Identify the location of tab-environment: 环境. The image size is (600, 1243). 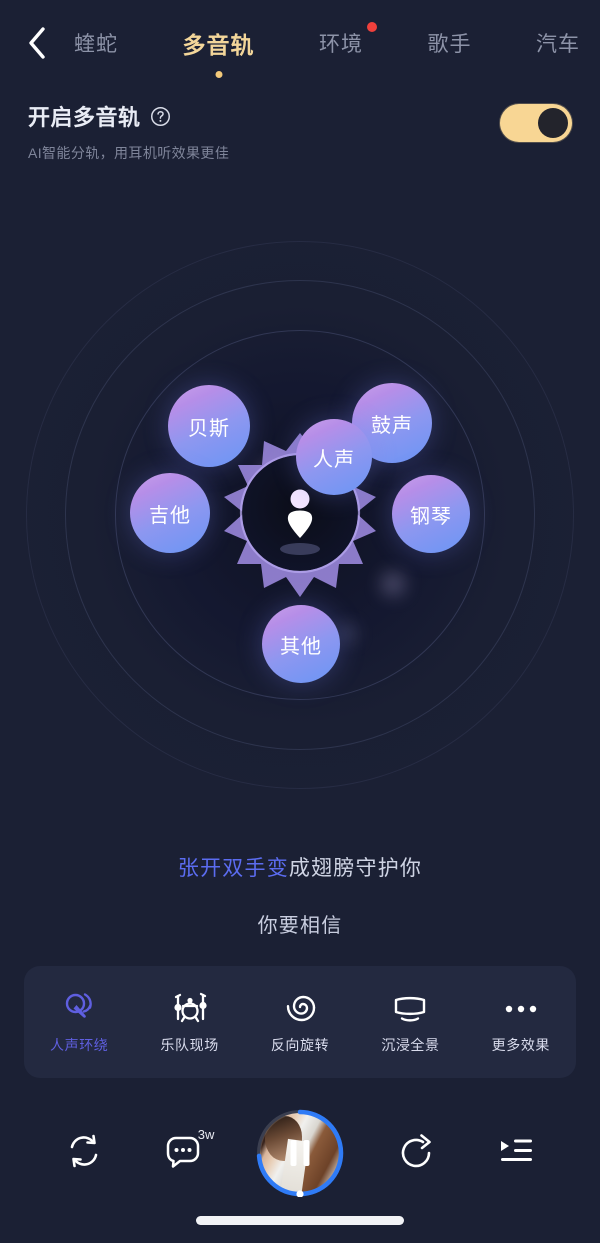
(347, 42).